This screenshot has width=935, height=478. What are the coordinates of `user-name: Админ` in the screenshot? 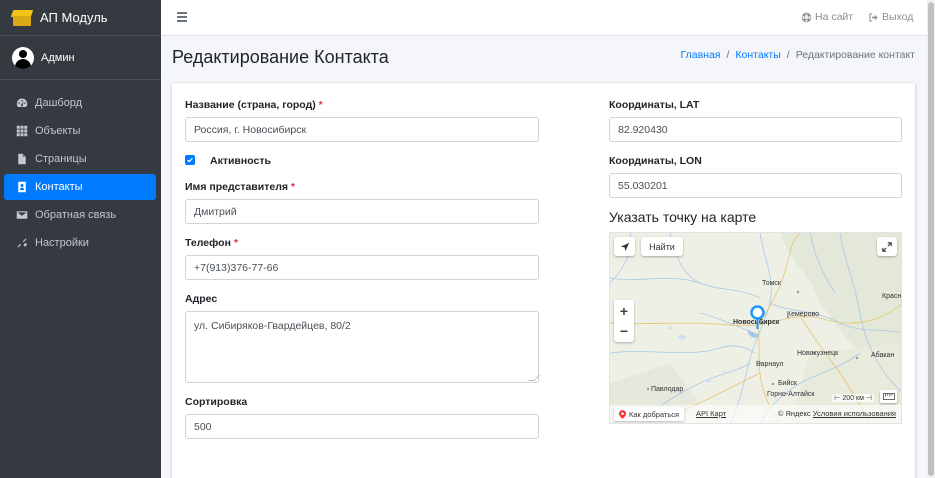 It's located at (58, 57).